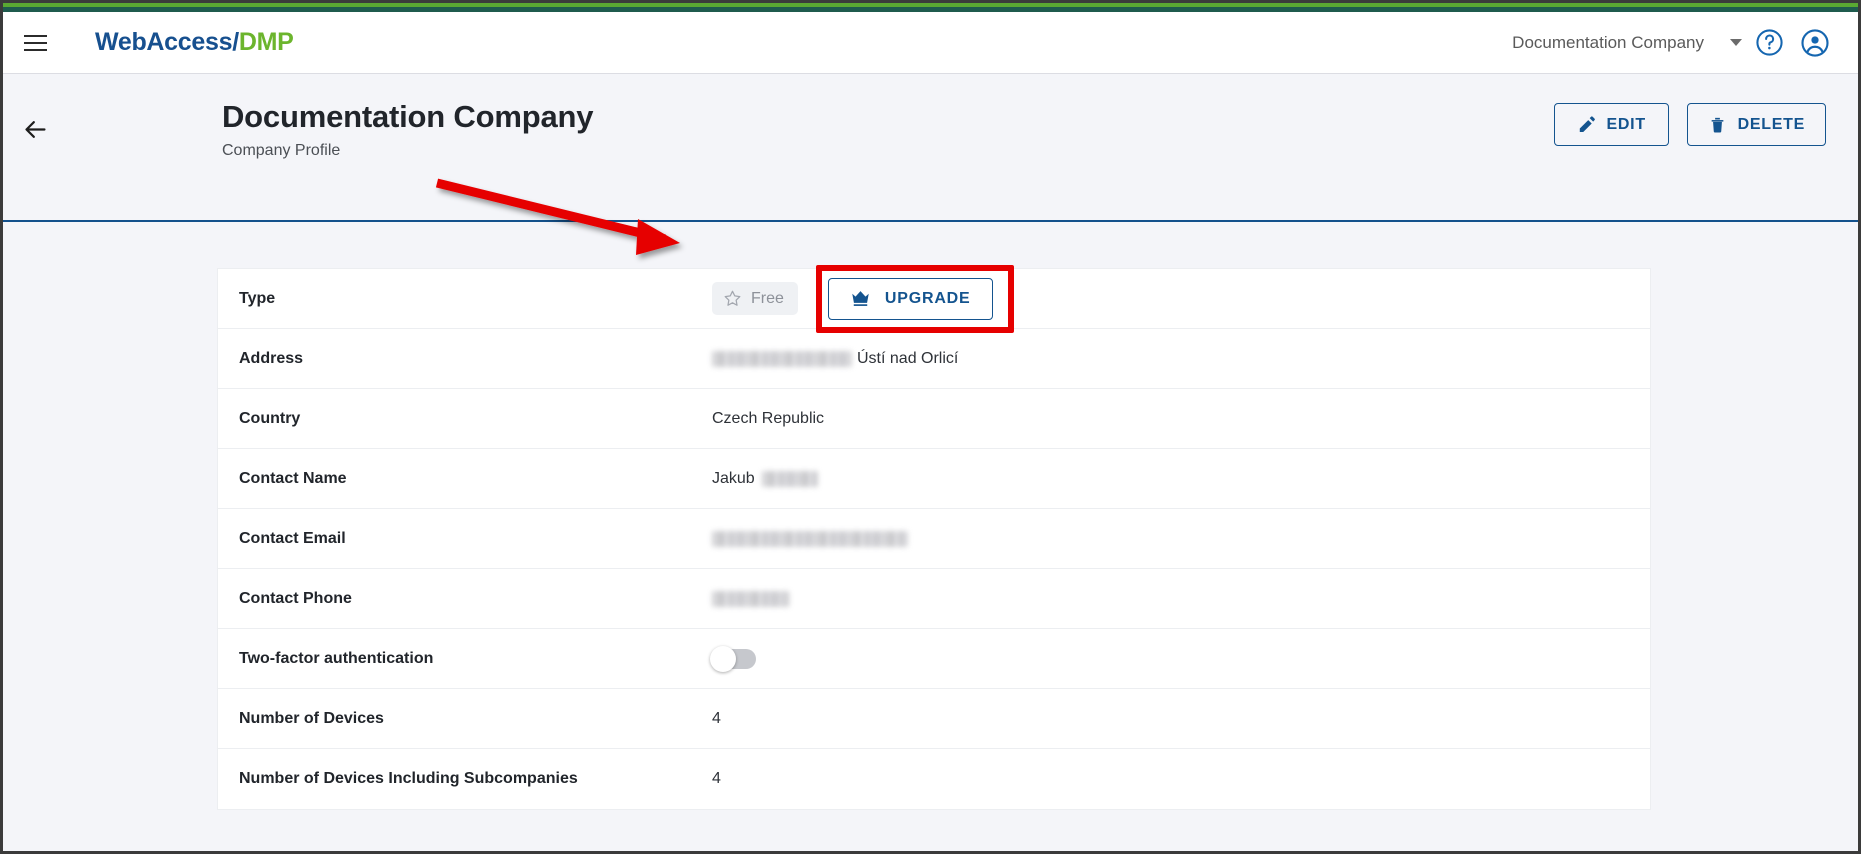 Image resolution: width=1861 pixels, height=854 pixels. I want to click on app-bar: WebAccess/DMP Documentation Company, so click(930, 43).